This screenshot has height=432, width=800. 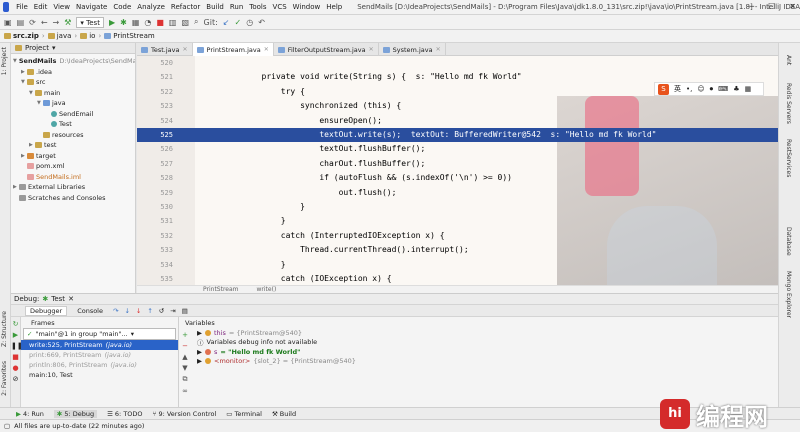 What do you see at coordinates (457, 164) in the screenshot?
I see `code-line: 527 charOut.flushBuffer();` at bounding box center [457, 164].